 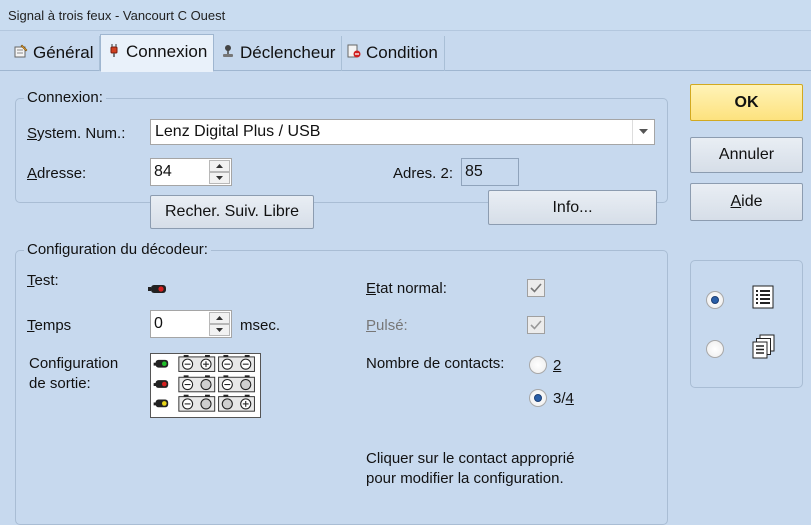 What do you see at coordinates (406, 288) in the screenshot?
I see `normal-state-label: Etat normal:` at bounding box center [406, 288].